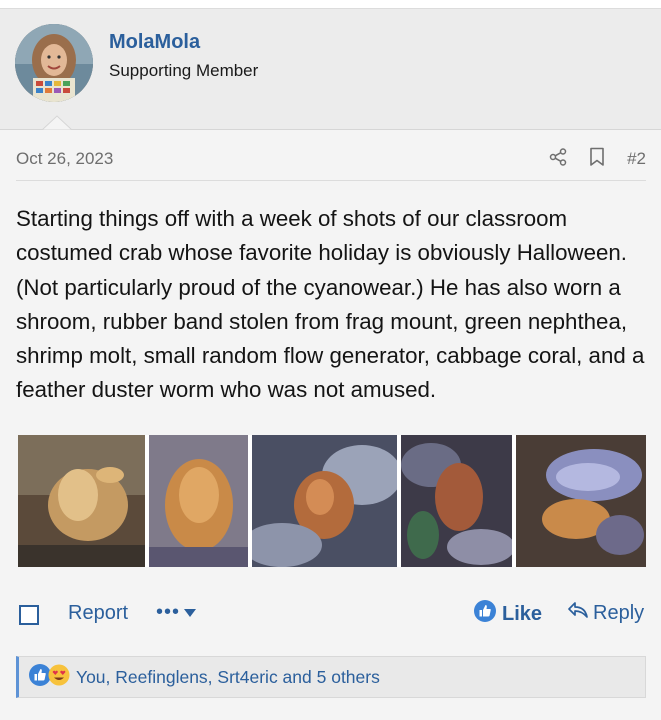  Describe the element at coordinates (29, 615) in the screenshot. I see `multi-quote-checkbox` at that location.